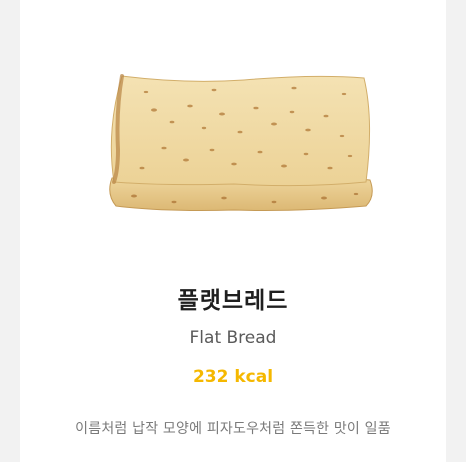 The height and width of the screenshot is (462, 466). Describe the element at coordinates (233, 301) in the screenshot. I see `product-name: 플랫브레드` at that location.